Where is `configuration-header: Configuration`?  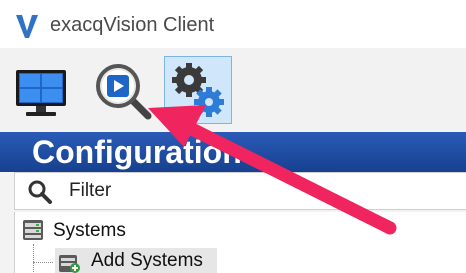 configuration-header: Configuration is located at coordinates (233, 152).